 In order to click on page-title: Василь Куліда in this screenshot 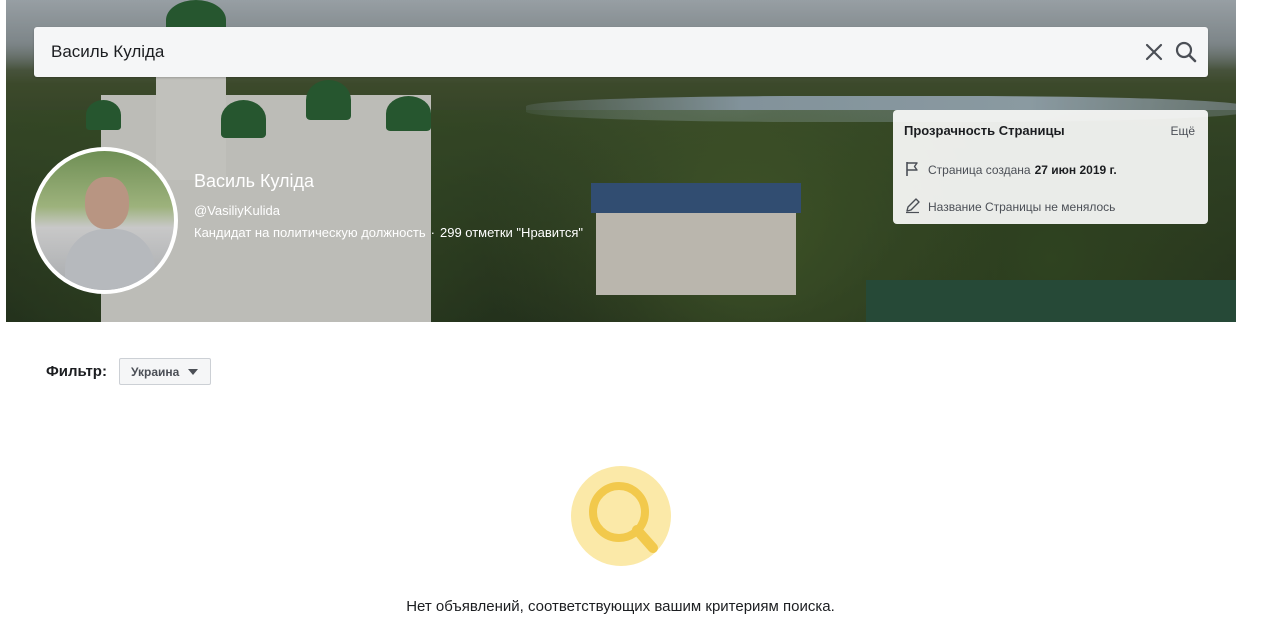, I will do `click(254, 181)`.